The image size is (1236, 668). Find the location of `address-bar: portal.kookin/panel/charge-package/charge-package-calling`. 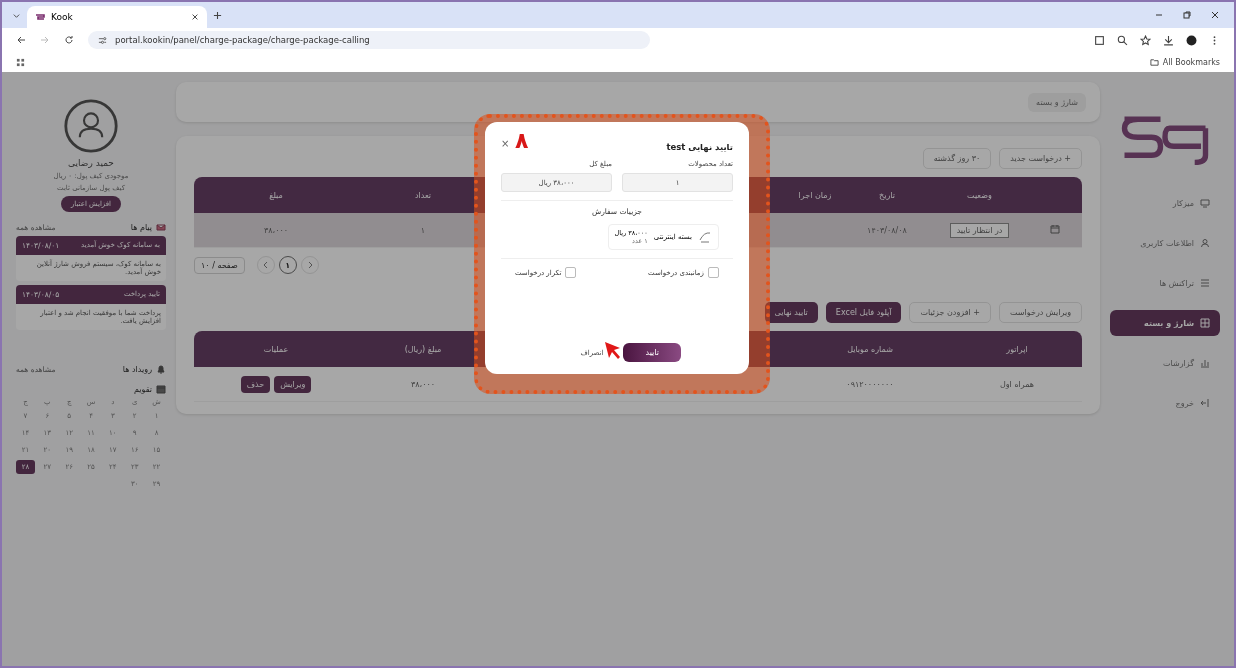

address-bar: portal.kookin/panel/charge-package/charge-package-calling is located at coordinates (369, 40).